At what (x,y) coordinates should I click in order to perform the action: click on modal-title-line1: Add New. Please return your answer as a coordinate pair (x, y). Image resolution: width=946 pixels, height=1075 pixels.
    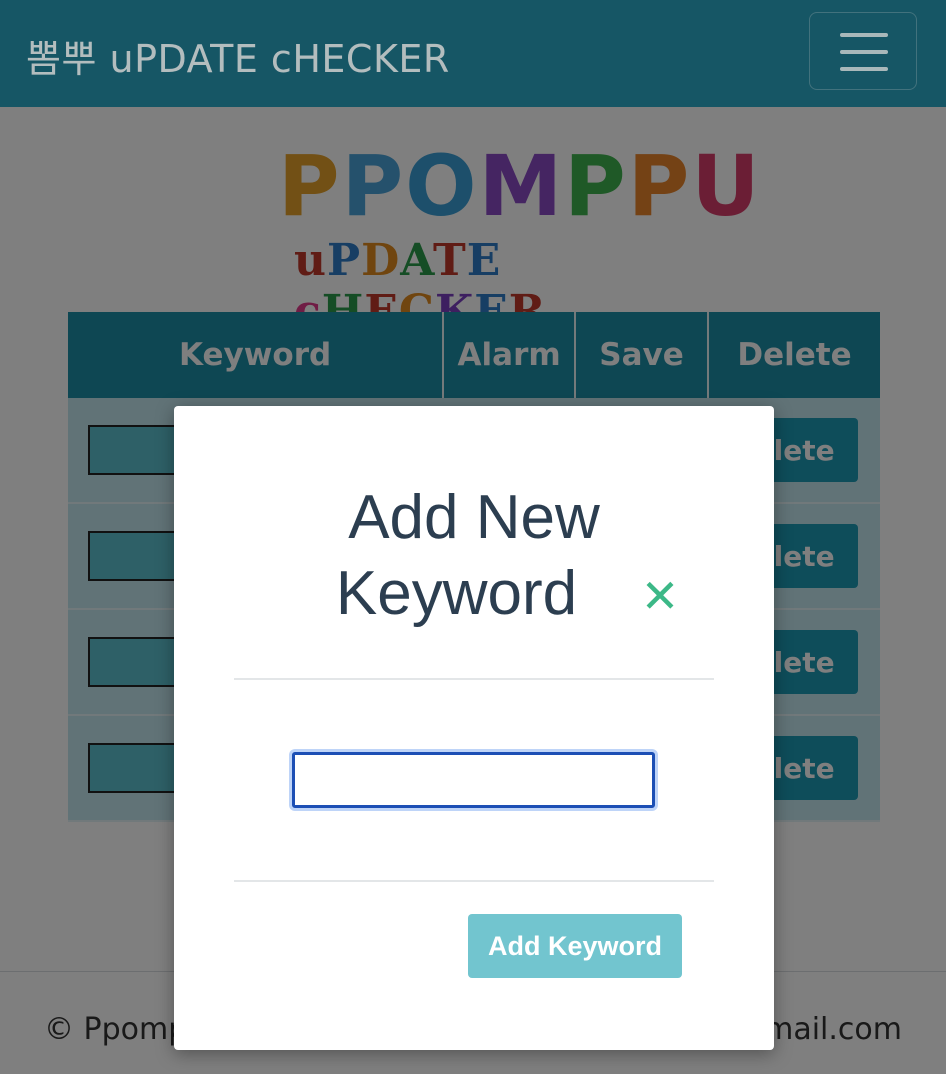
    Looking at the image, I should click on (474, 517).